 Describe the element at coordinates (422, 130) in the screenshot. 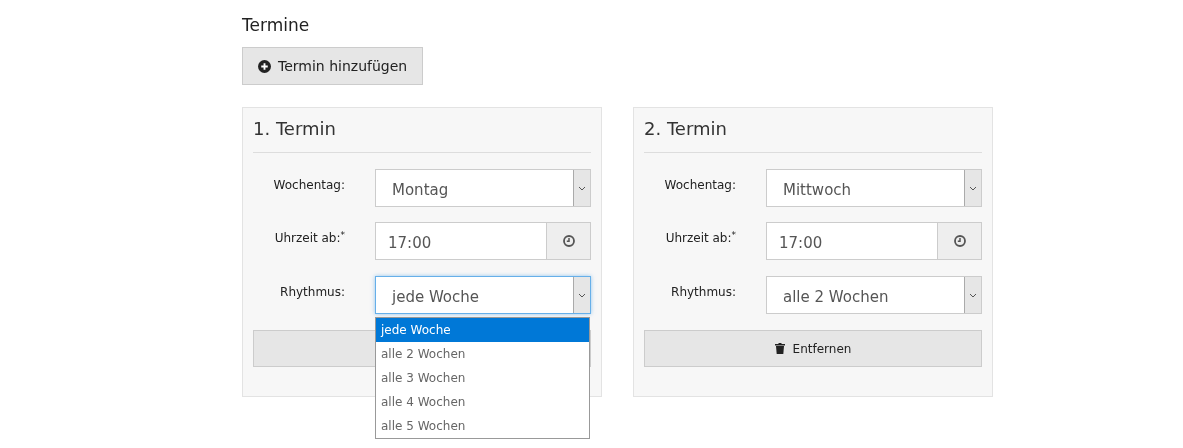

I see `card-title: 1. Termin` at that location.